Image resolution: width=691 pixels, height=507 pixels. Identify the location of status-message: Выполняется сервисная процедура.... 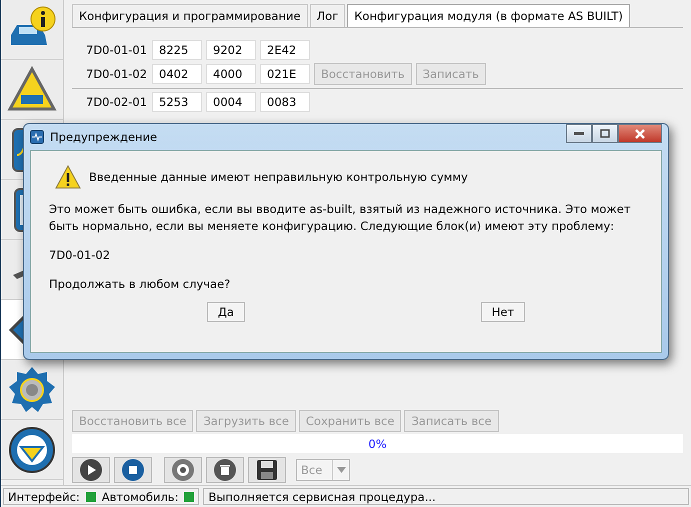
(446, 496).